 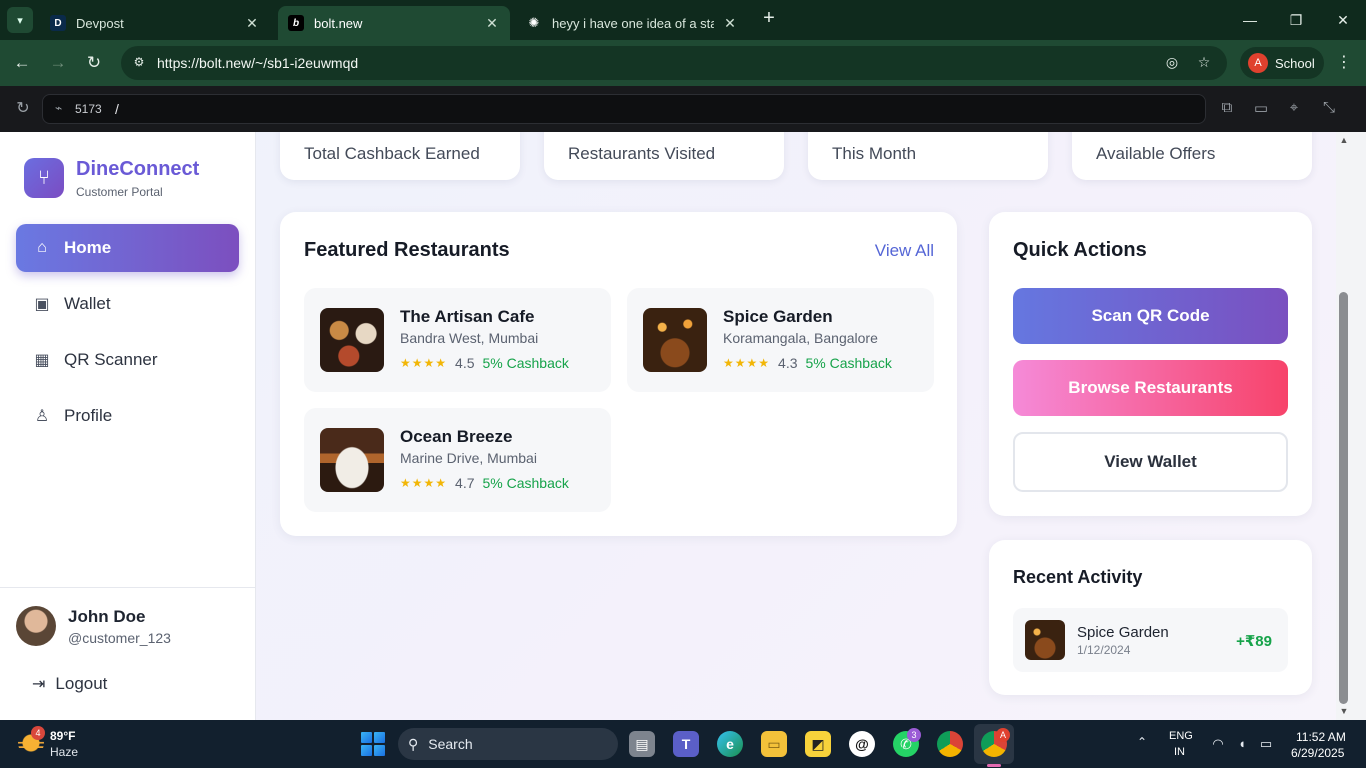 What do you see at coordinates (874, 153) in the screenshot?
I see `stat-label: This Month` at bounding box center [874, 153].